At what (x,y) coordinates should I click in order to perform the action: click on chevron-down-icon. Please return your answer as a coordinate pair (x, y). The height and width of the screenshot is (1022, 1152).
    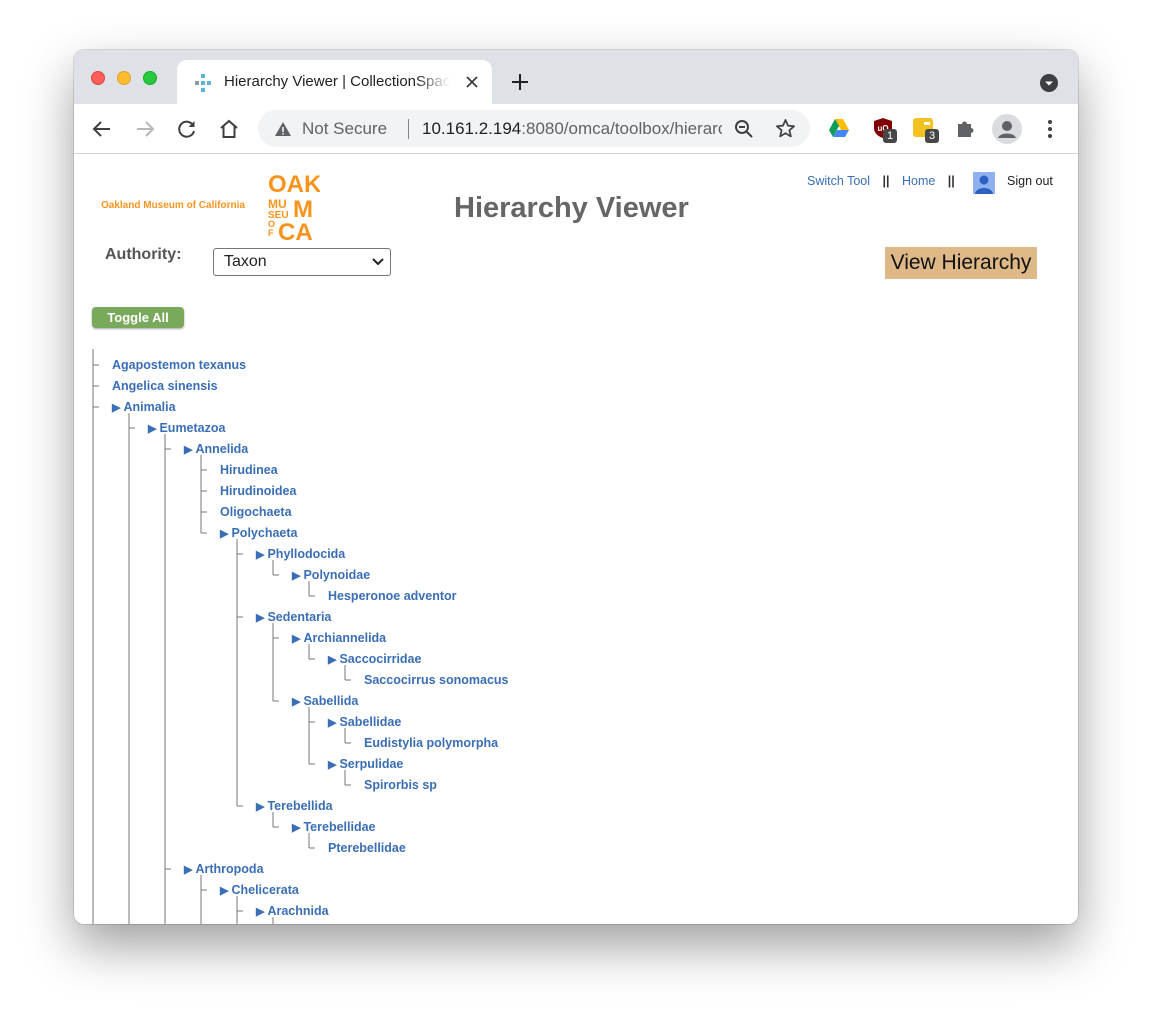
    Looking at the image, I should click on (378, 262).